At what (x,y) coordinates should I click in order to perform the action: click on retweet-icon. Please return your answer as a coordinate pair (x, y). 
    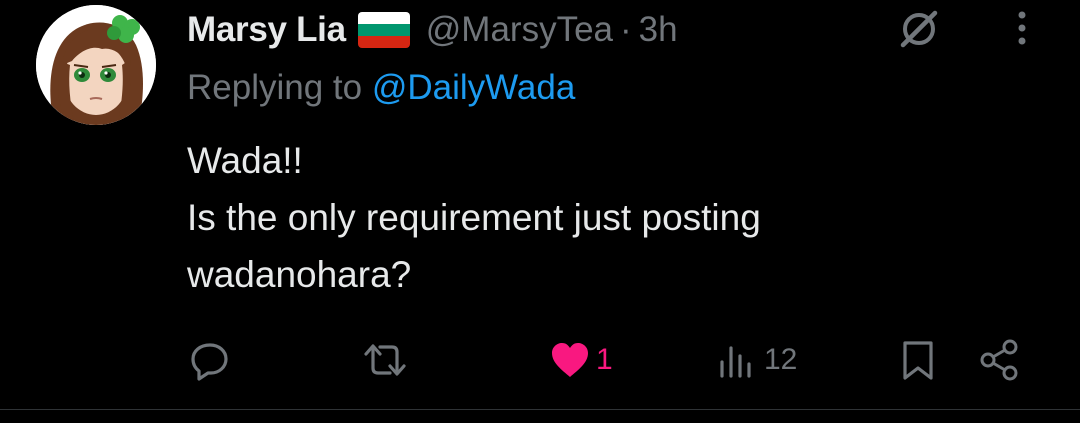
    Looking at the image, I should click on (385, 360).